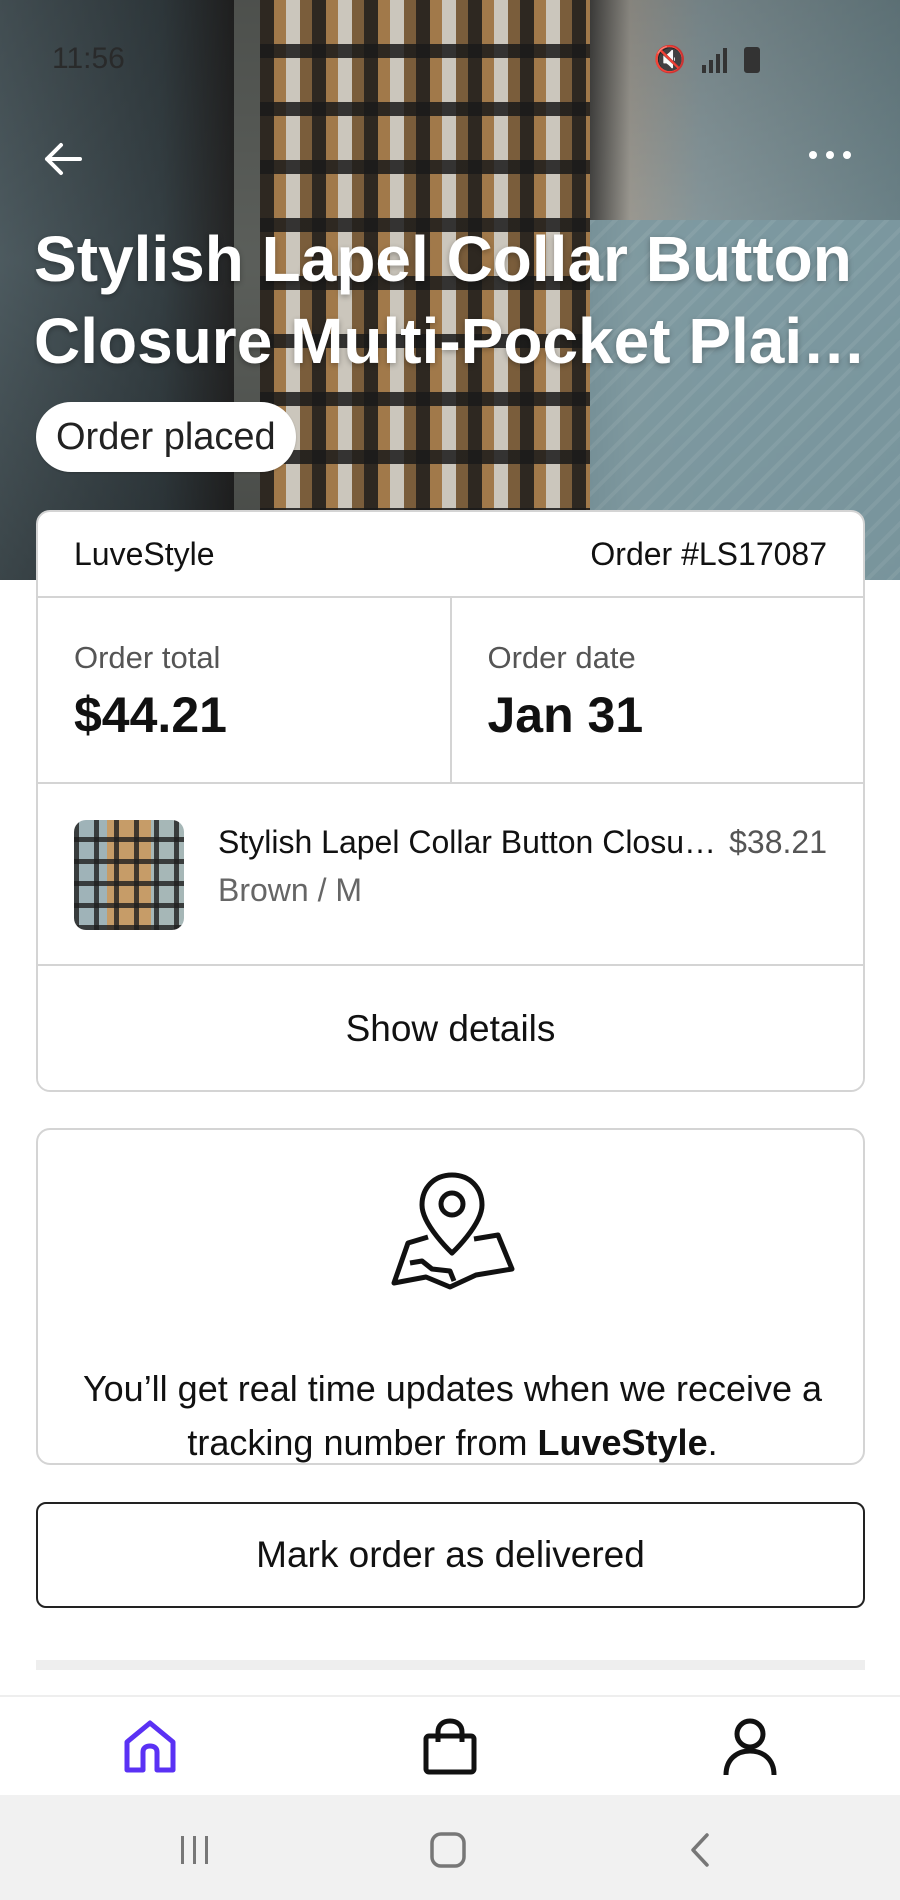 This screenshot has height=1900, width=900. Describe the element at coordinates (244, 690) in the screenshot. I see `order-total: Order total $44.21` at that location.